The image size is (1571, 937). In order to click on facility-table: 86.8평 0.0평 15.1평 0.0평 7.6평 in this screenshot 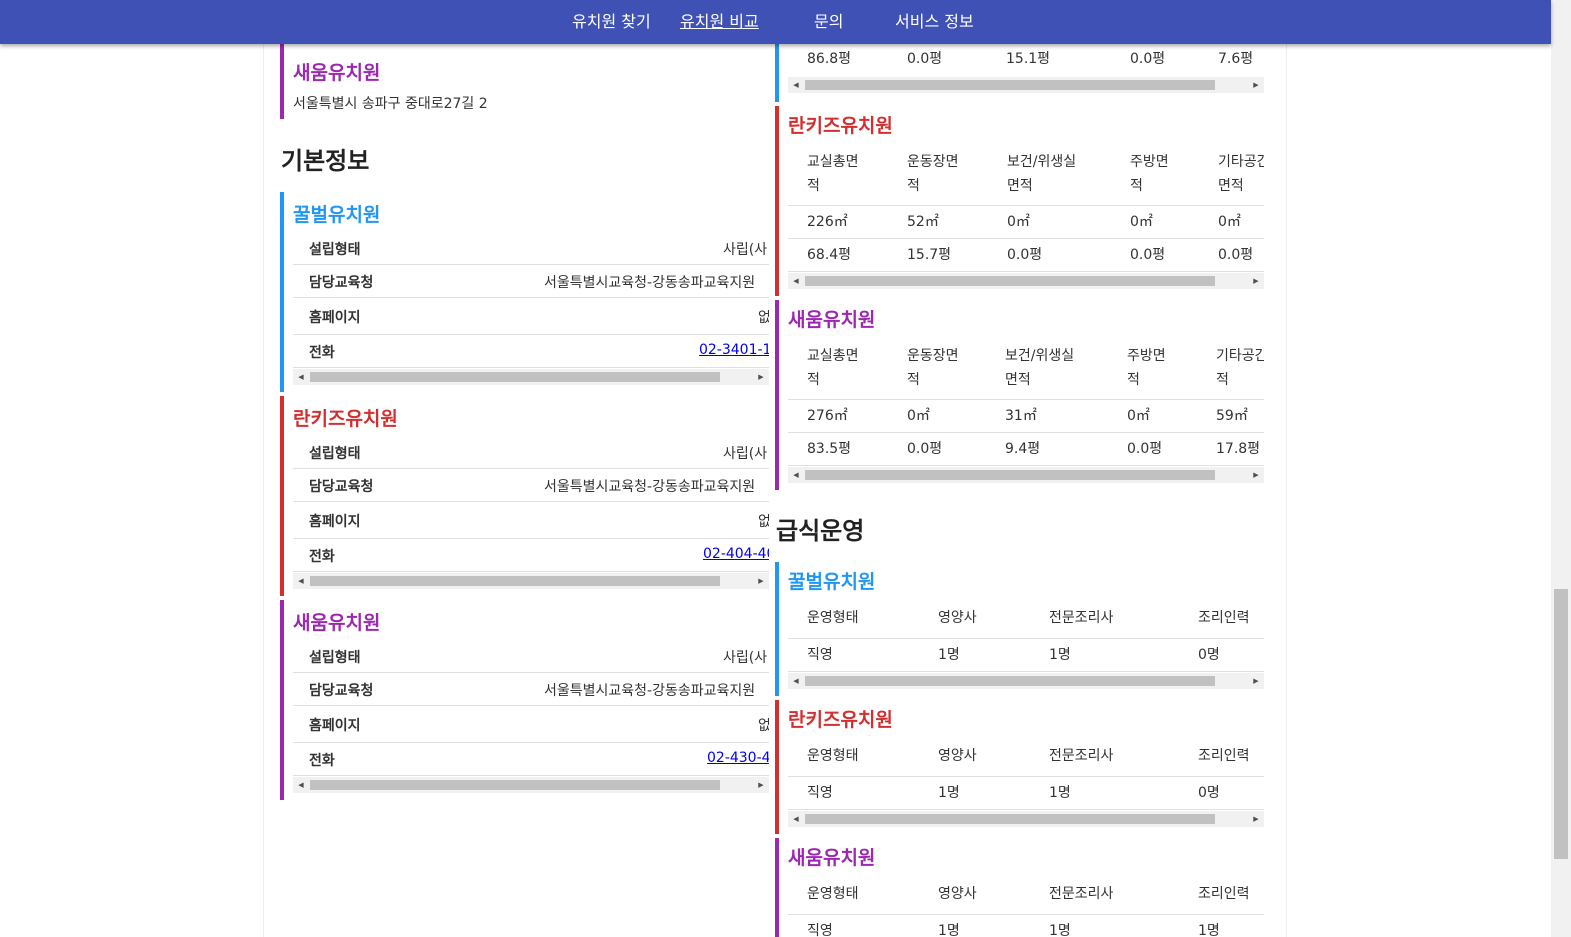, I will do `click(1026, 60)`.